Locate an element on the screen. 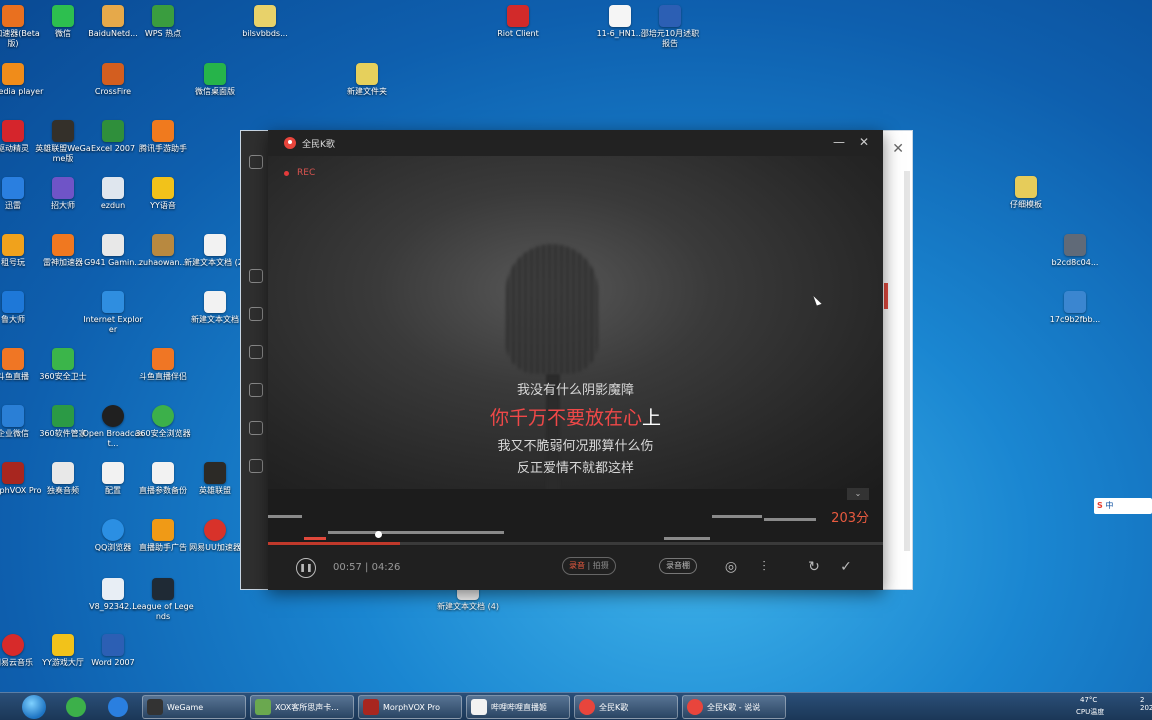  desktop-icon-tencent-assistant: 腾讯手游助手 is located at coordinates (163, 137).